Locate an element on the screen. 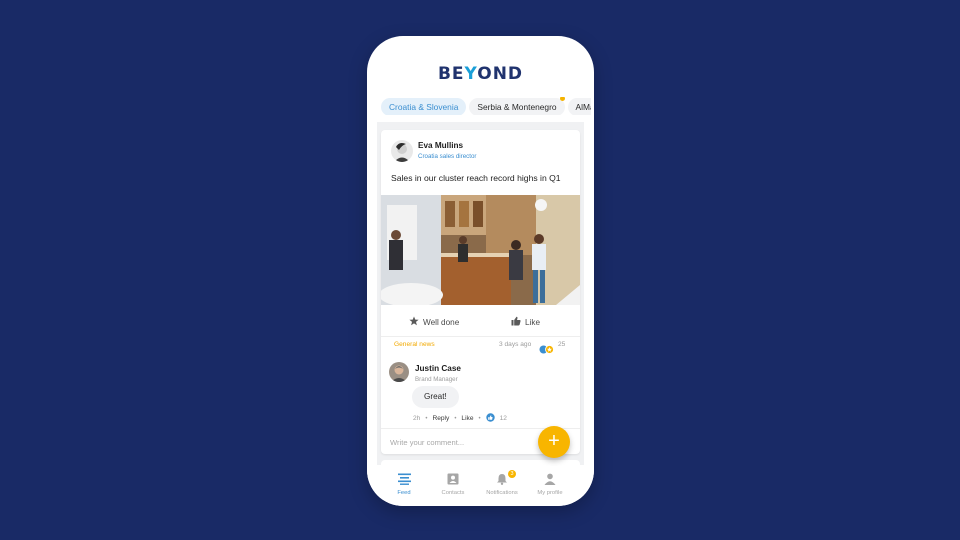 The width and height of the screenshot is (960, 540). comment-meta: 2h • Reply • Like • 12 is located at coordinates (460, 418).